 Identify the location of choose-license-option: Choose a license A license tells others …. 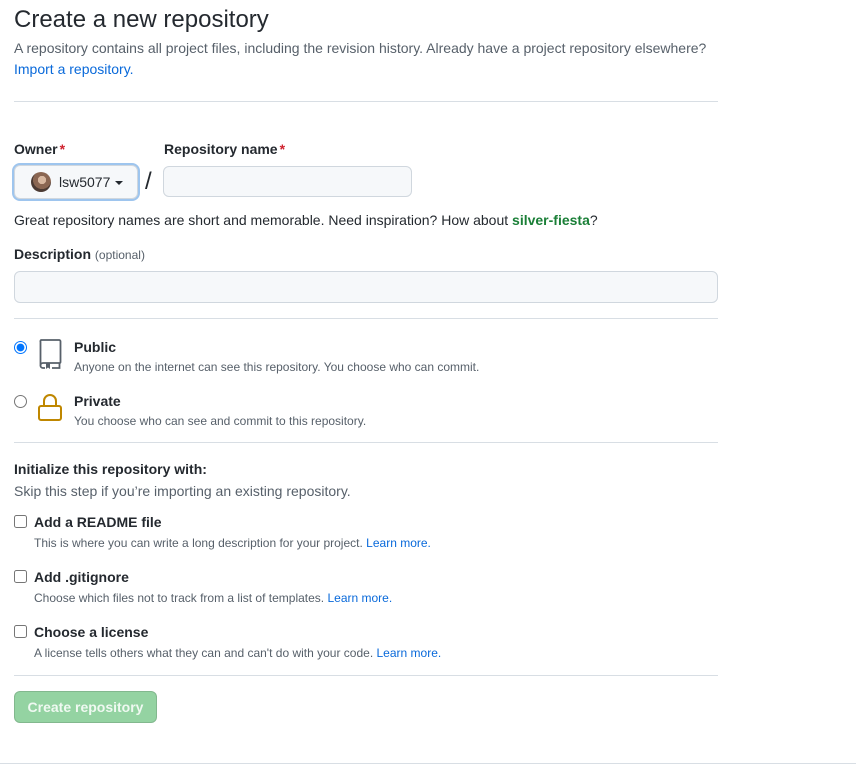
(366, 643).